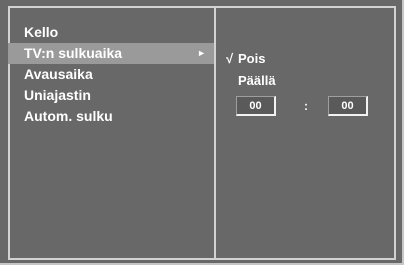 The image size is (420, 279). I want to click on option-paalla: Päällä, so click(251, 81).